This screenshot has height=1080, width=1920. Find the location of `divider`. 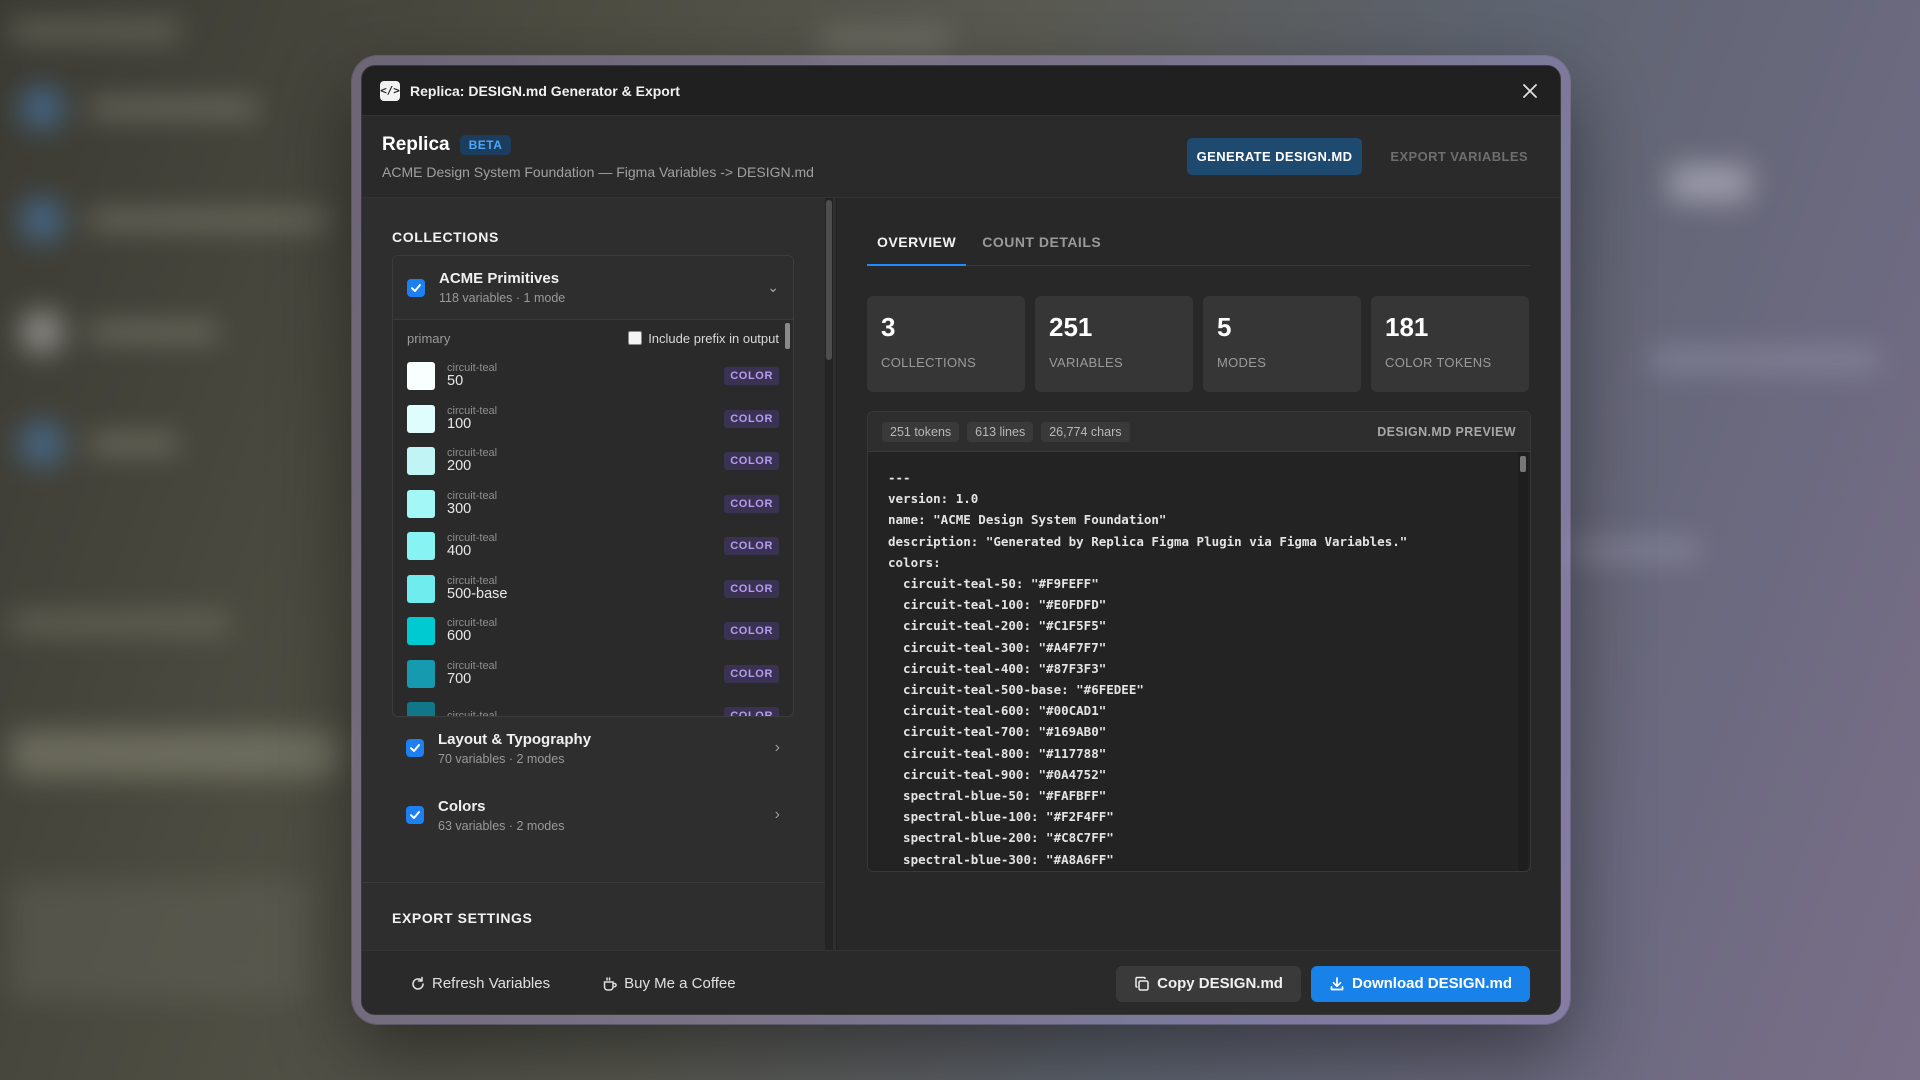

divider is located at coordinates (593, 882).